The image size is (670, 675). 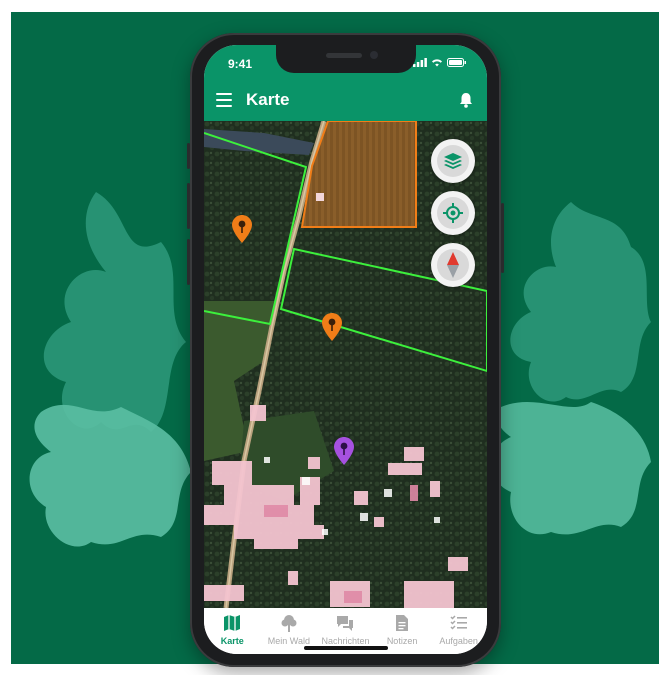 I want to click on chat-icon, so click(x=345, y=623).